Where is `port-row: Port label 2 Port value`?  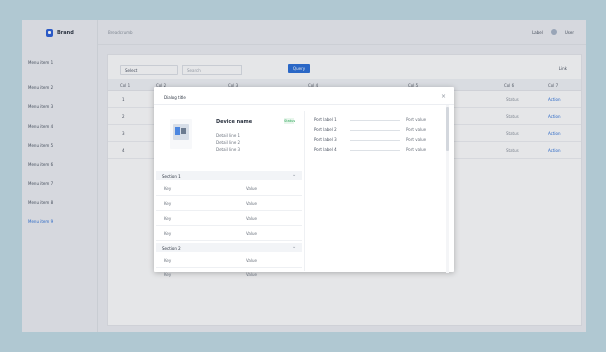 port-row: Port label 2 Port value is located at coordinates (379, 130).